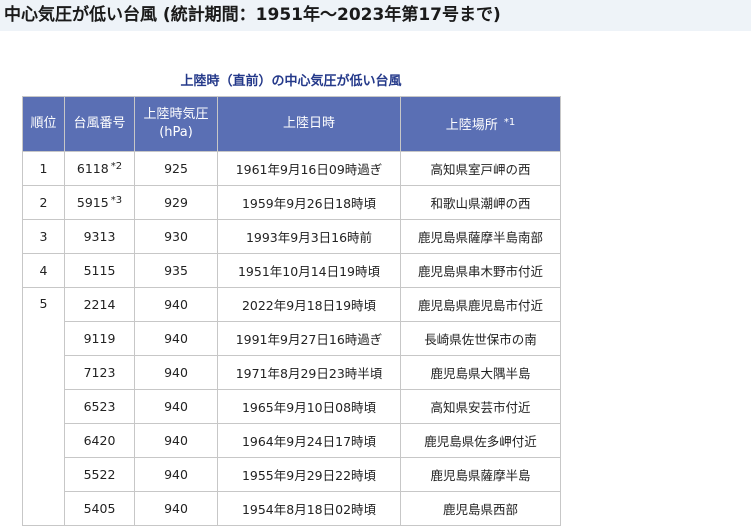  I want to click on table-row: 2 5915 *3 929 1959年9月26日18時頃 和歌山県潮岬の西, so click(291, 202).